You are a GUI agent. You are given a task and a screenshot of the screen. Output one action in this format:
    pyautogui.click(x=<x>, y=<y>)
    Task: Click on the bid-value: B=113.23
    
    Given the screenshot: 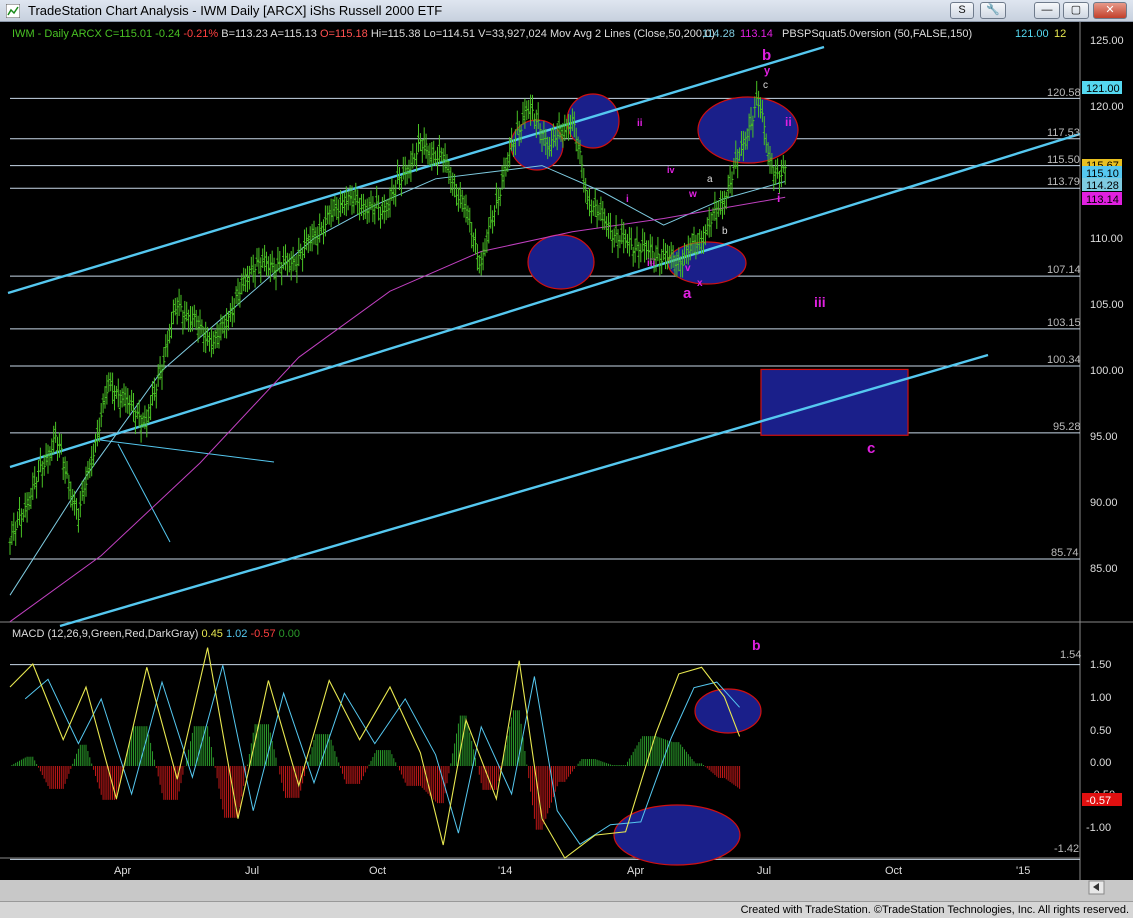 What is the action you would take?
    pyautogui.click(x=244, y=34)
    